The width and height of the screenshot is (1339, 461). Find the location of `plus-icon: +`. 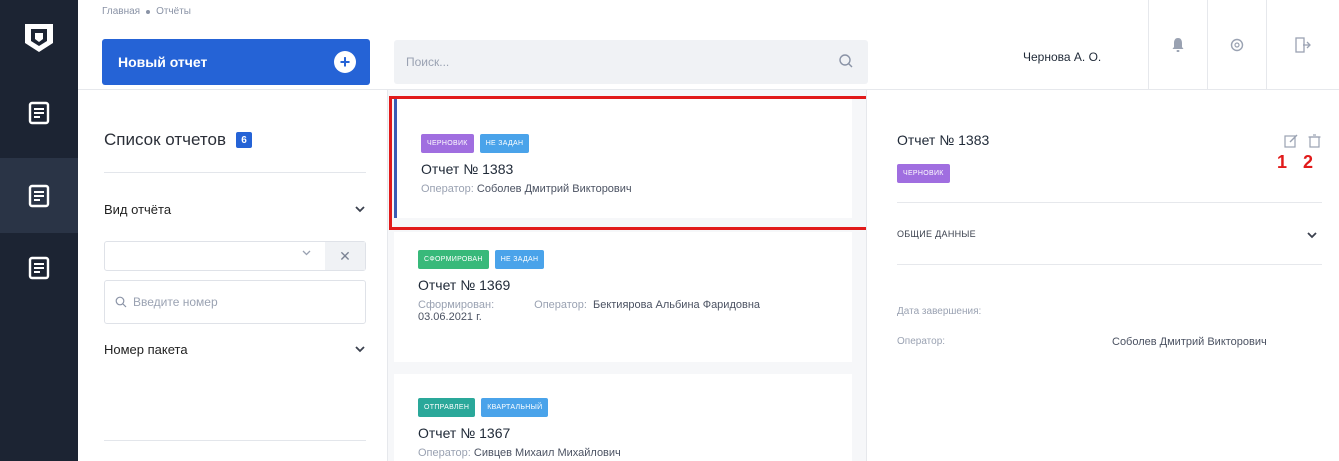

plus-icon: + is located at coordinates (345, 62).